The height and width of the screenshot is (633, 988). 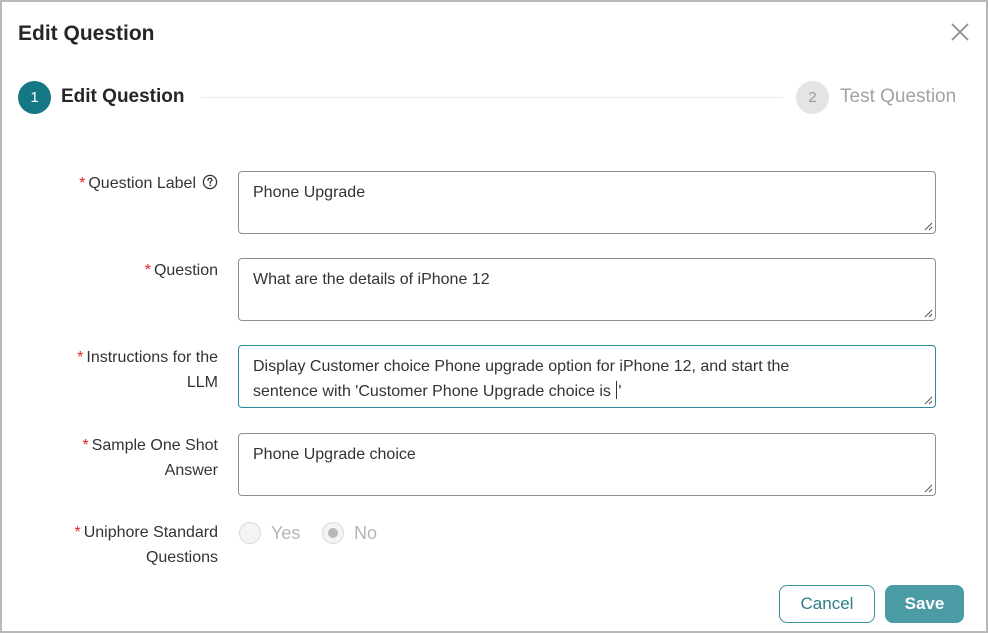 I want to click on radio-selected-dot, so click(x=333, y=533).